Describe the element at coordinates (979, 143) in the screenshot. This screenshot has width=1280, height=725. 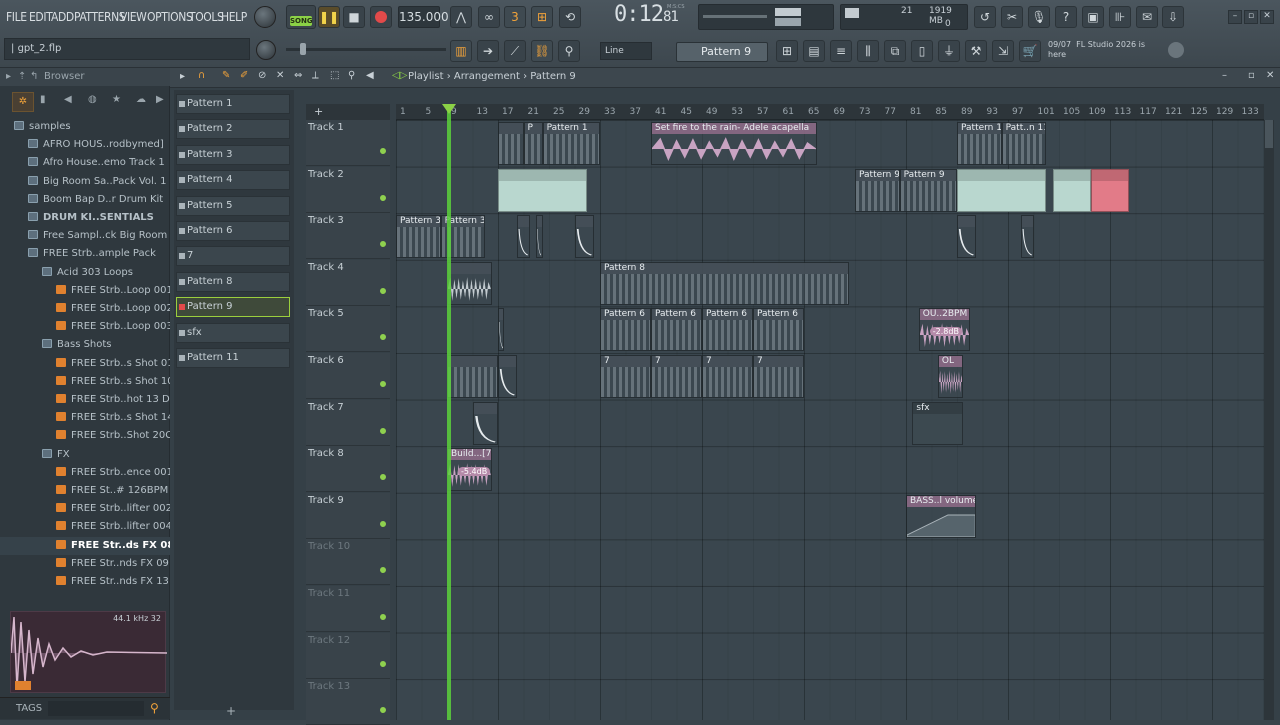
I see `playlist-clip: Pattern 11` at that location.